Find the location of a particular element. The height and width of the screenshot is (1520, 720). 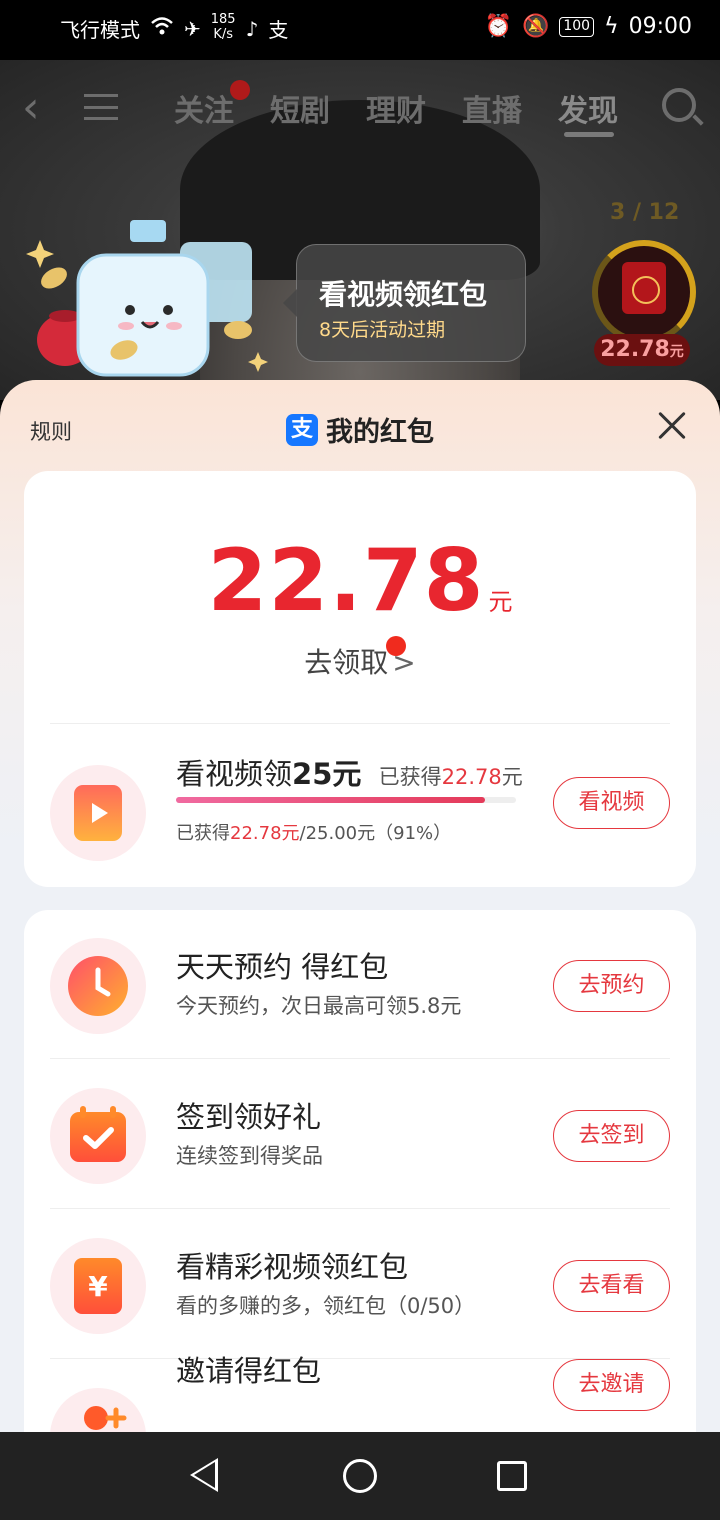

notification-dot is located at coordinates (240, 90).